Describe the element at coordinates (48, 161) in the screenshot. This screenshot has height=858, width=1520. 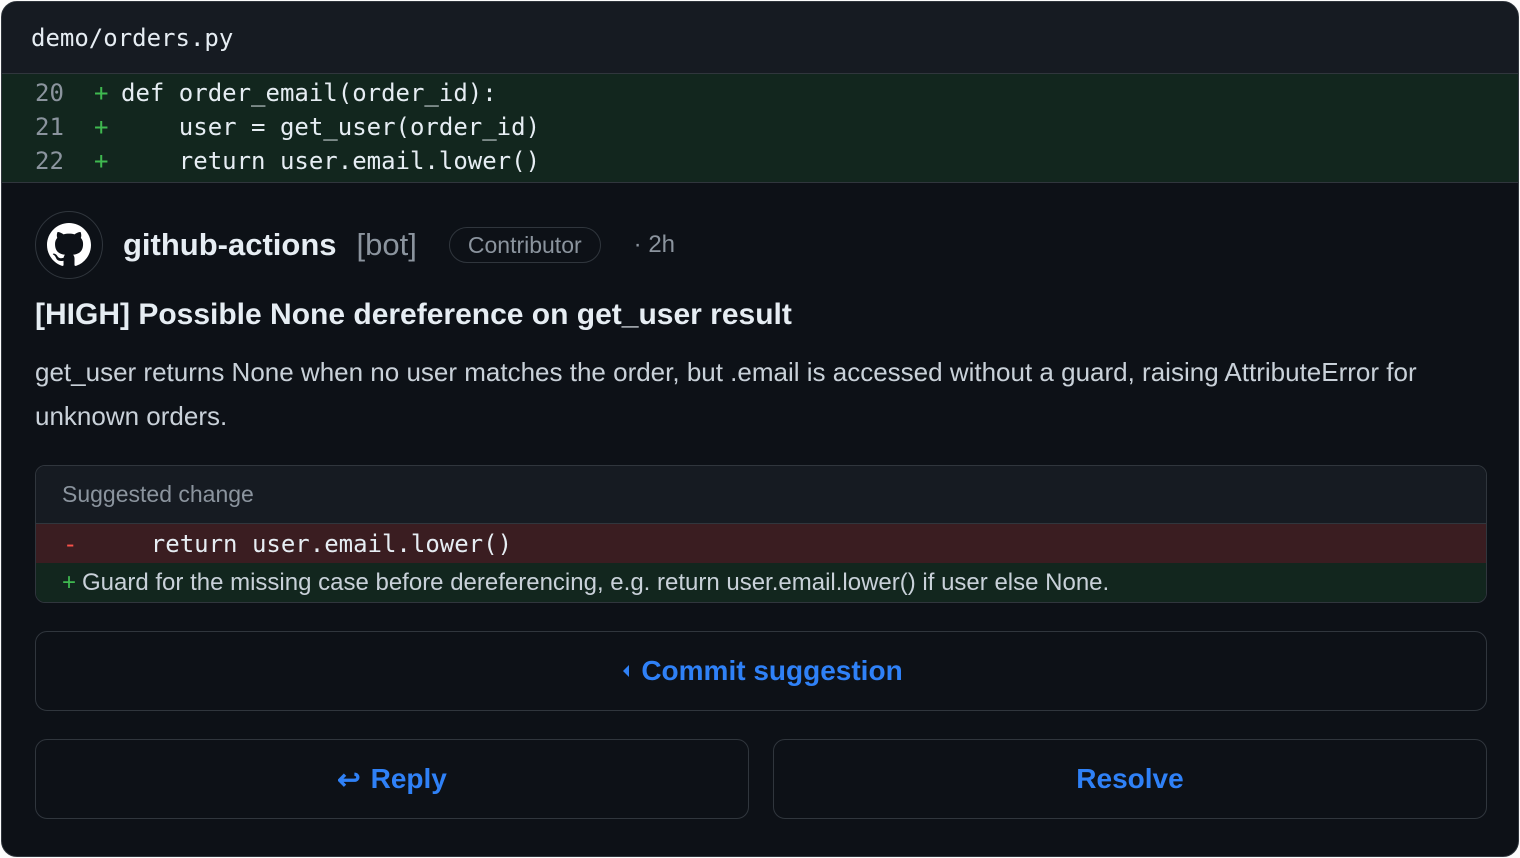
I see `line-number: 22` at that location.